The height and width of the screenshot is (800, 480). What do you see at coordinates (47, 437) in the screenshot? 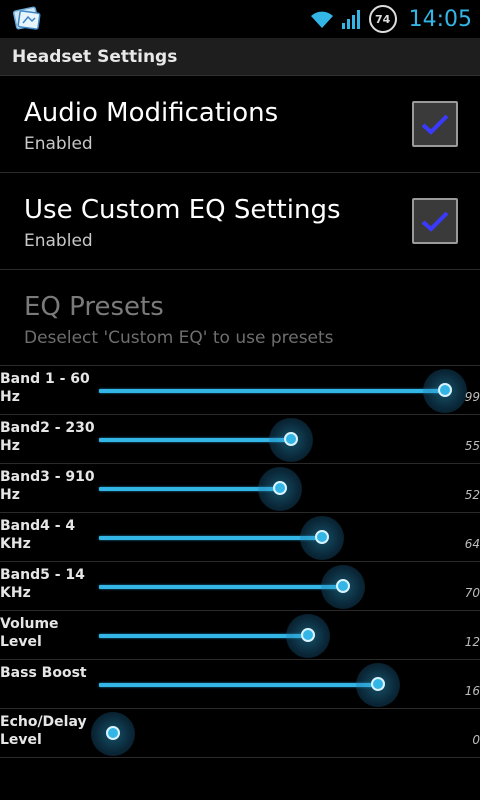
I see `slider-label: Band2 - 230 Hz` at bounding box center [47, 437].